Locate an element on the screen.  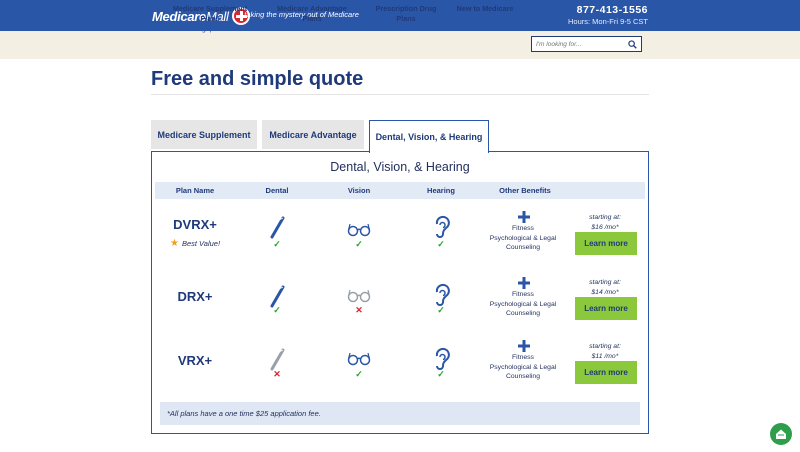
star-icon: ★ is located at coordinates (174, 243).